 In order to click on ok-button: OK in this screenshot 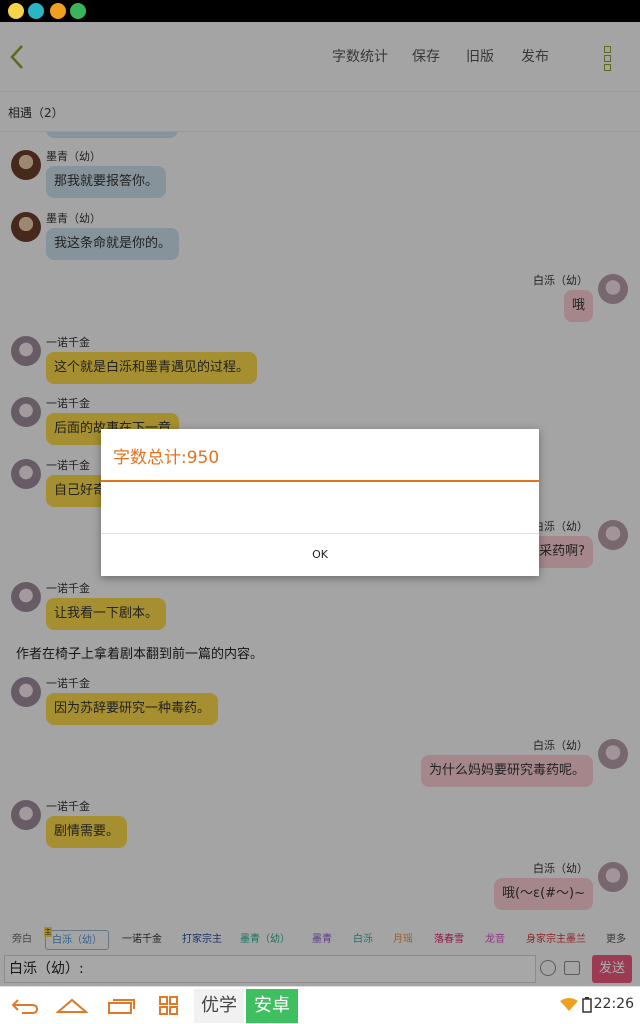, I will do `click(320, 555)`.